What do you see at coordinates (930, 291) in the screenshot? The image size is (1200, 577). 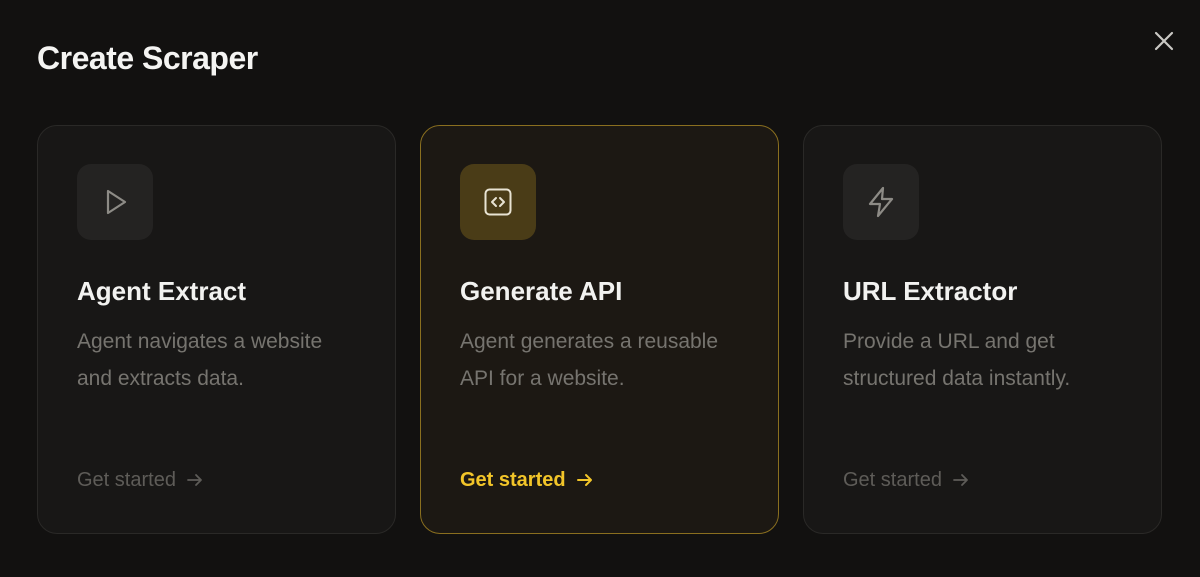 I see `card-title: URL Extractor` at bounding box center [930, 291].